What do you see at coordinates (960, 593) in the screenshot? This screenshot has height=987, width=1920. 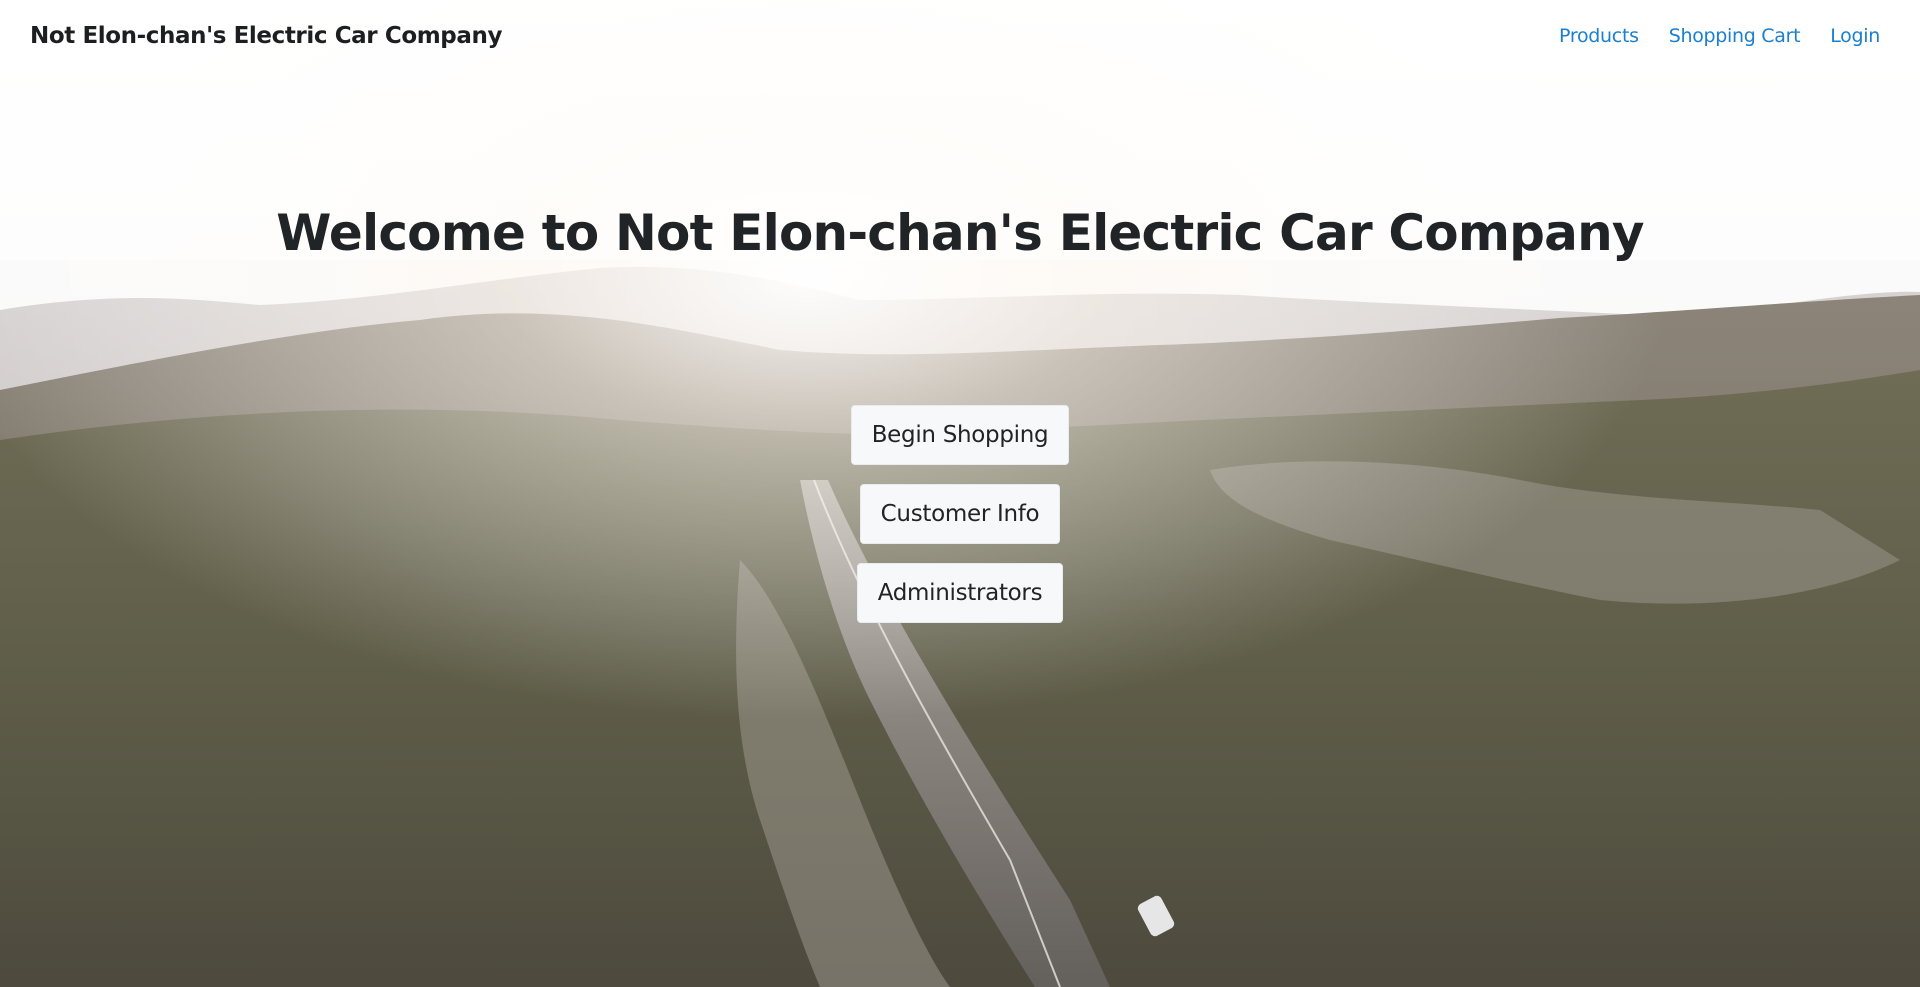 I see `administrators-button: Administrators` at bounding box center [960, 593].